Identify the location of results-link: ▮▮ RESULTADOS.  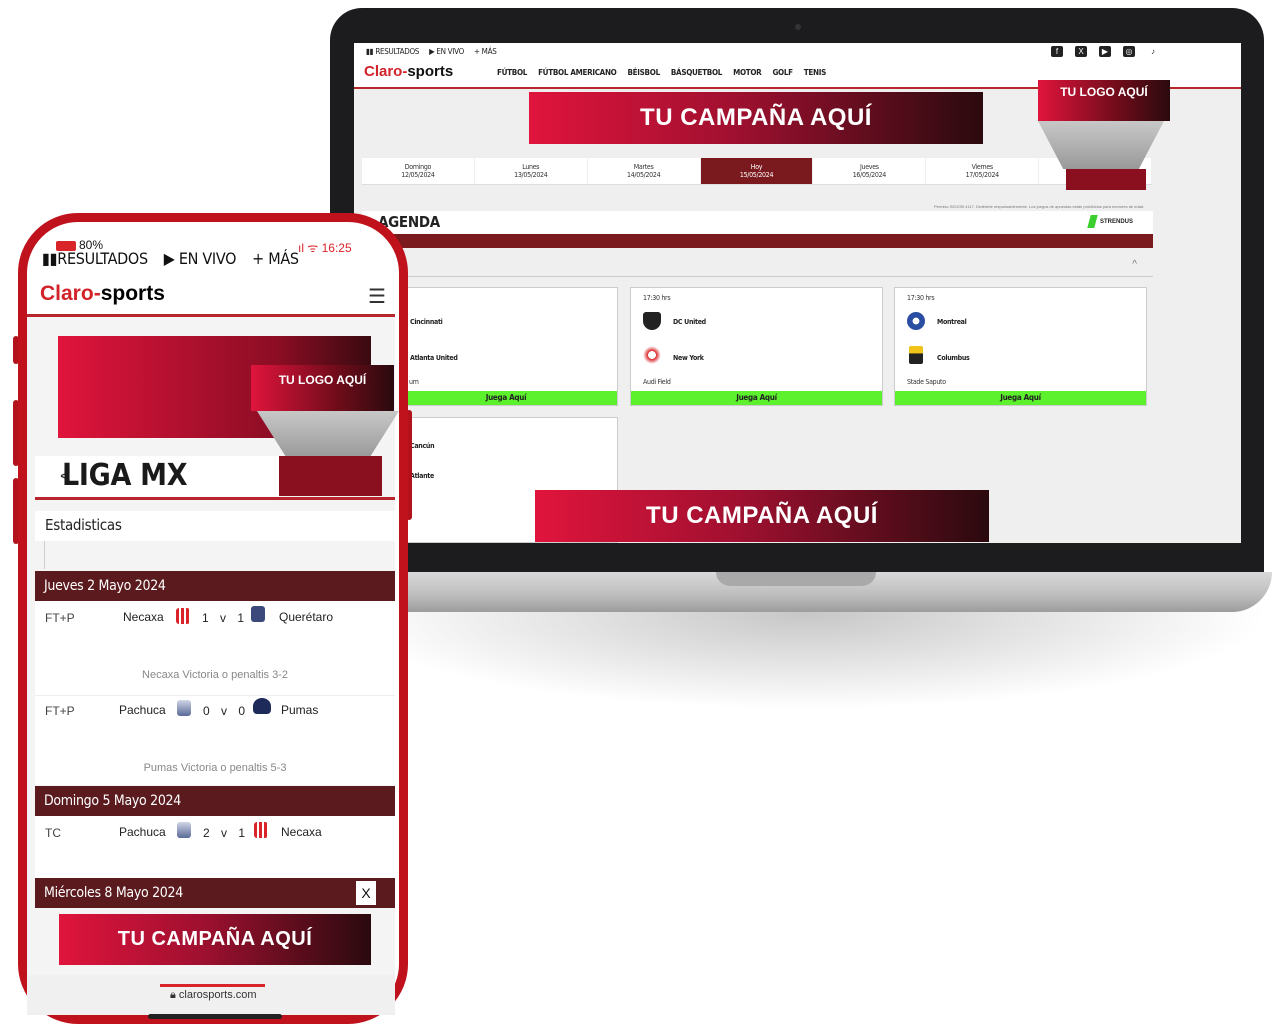
(392, 51).